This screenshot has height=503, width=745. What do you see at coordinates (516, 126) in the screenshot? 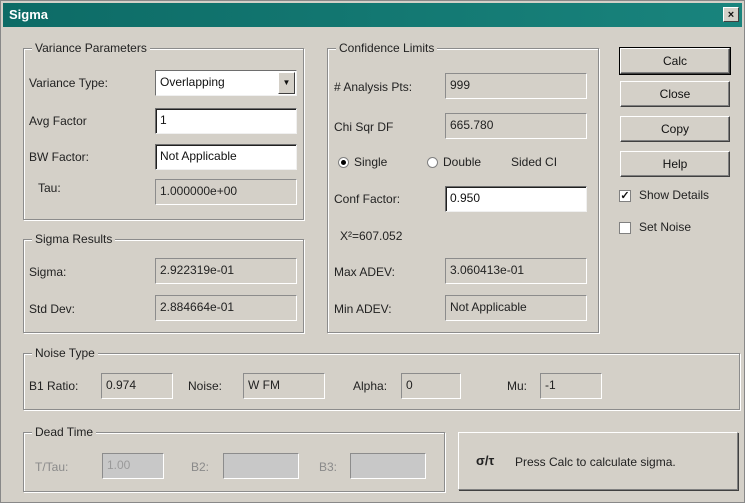
I see `chi-sqr-df-value: 665.780` at bounding box center [516, 126].